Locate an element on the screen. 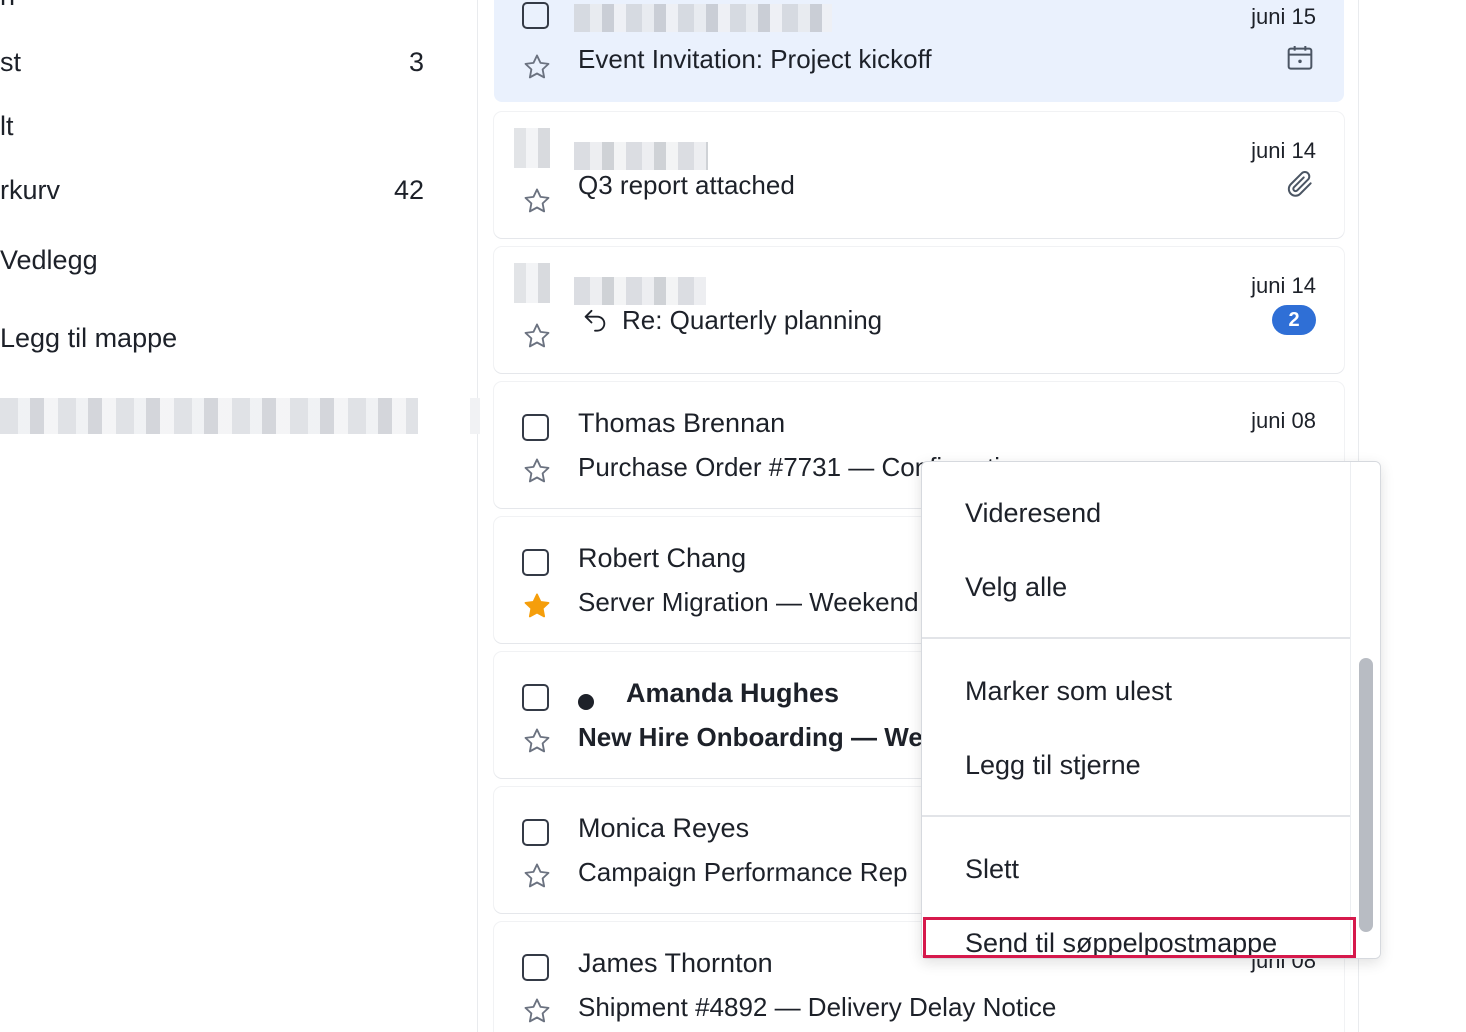 The width and height of the screenshot is (1466, 1032). blurred-account-info is located at coordinates (209, 416).